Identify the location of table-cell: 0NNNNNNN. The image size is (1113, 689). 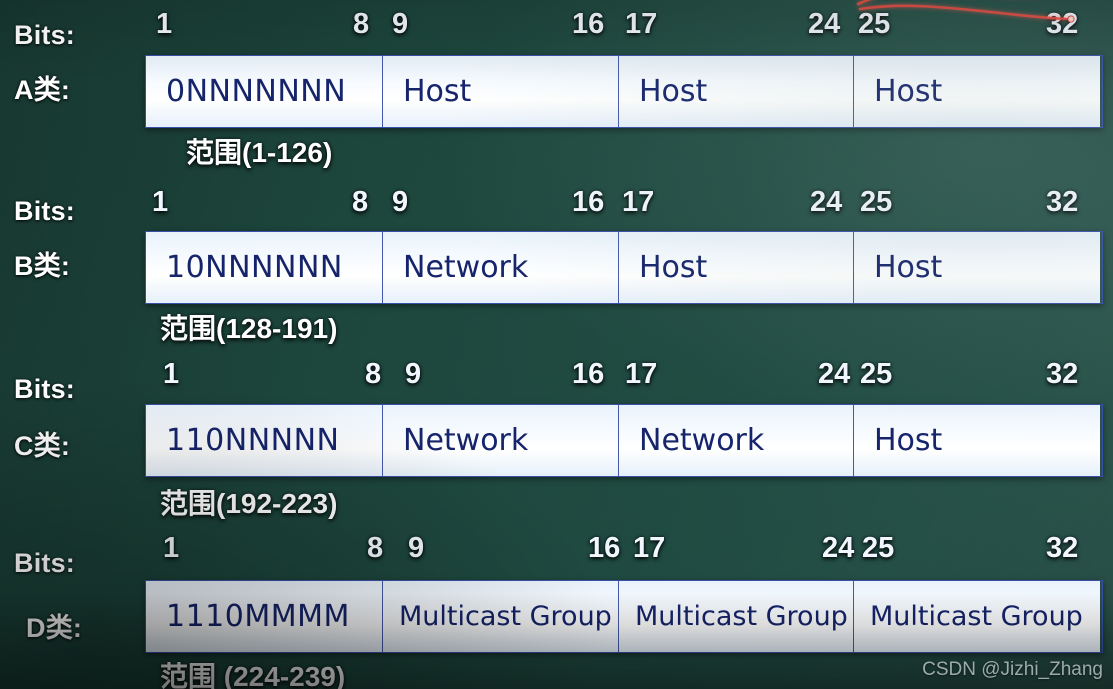
(264, 91).